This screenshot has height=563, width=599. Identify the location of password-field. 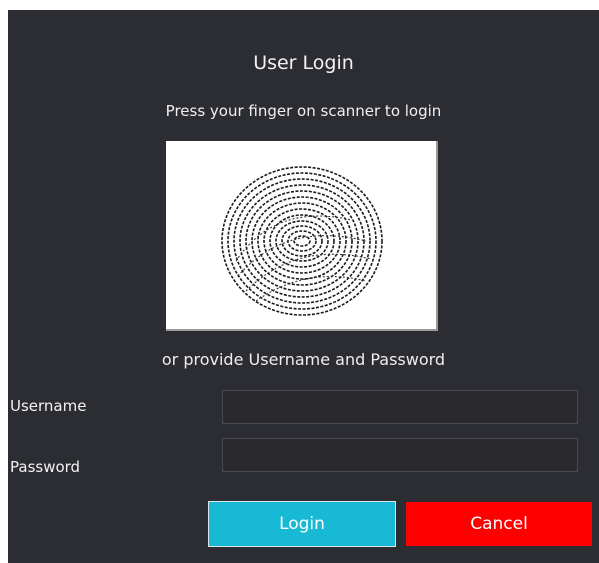
(400, 455).